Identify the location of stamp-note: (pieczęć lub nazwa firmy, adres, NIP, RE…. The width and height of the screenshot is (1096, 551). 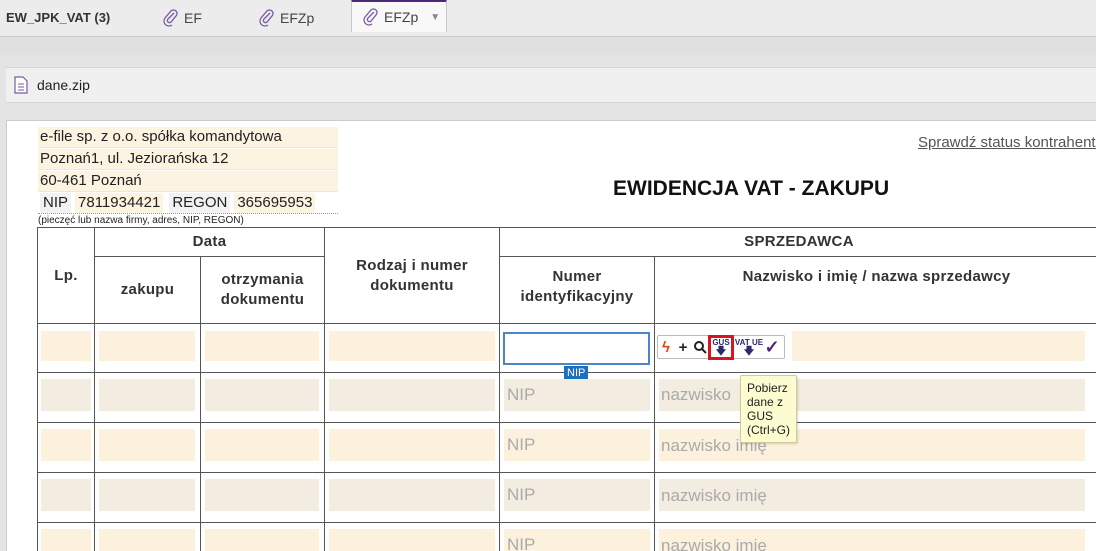
(141, 220).